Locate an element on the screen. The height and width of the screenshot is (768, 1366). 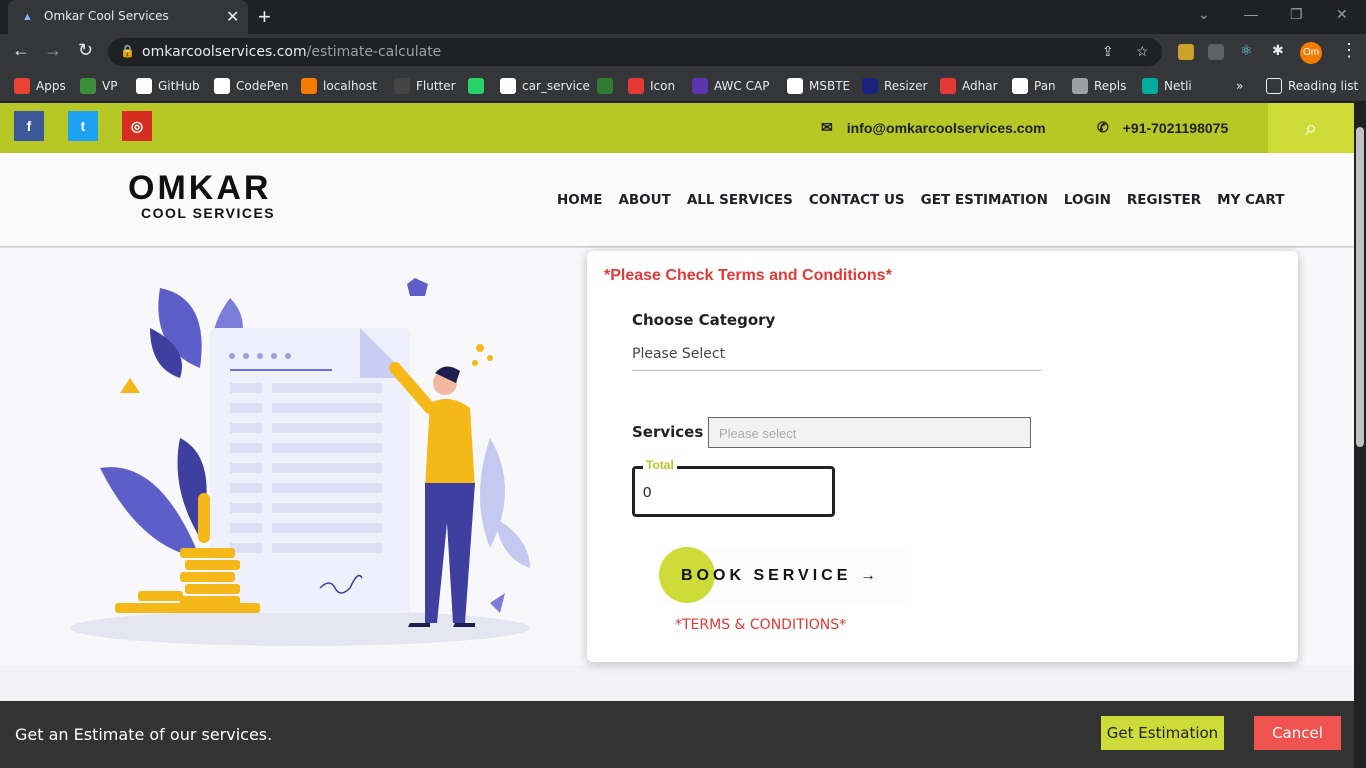
bookmark-label: Resizer is located at coordinates (906, 86).